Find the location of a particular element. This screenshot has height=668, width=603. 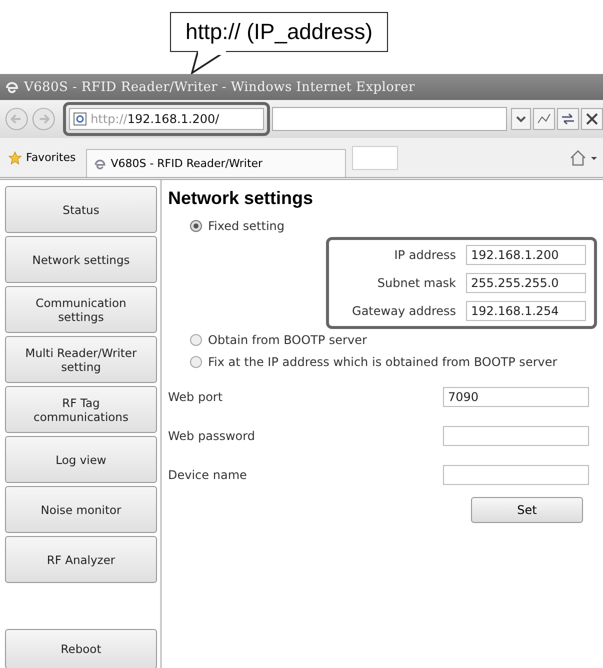

set-button: Set is located at coordinates (527, 510).